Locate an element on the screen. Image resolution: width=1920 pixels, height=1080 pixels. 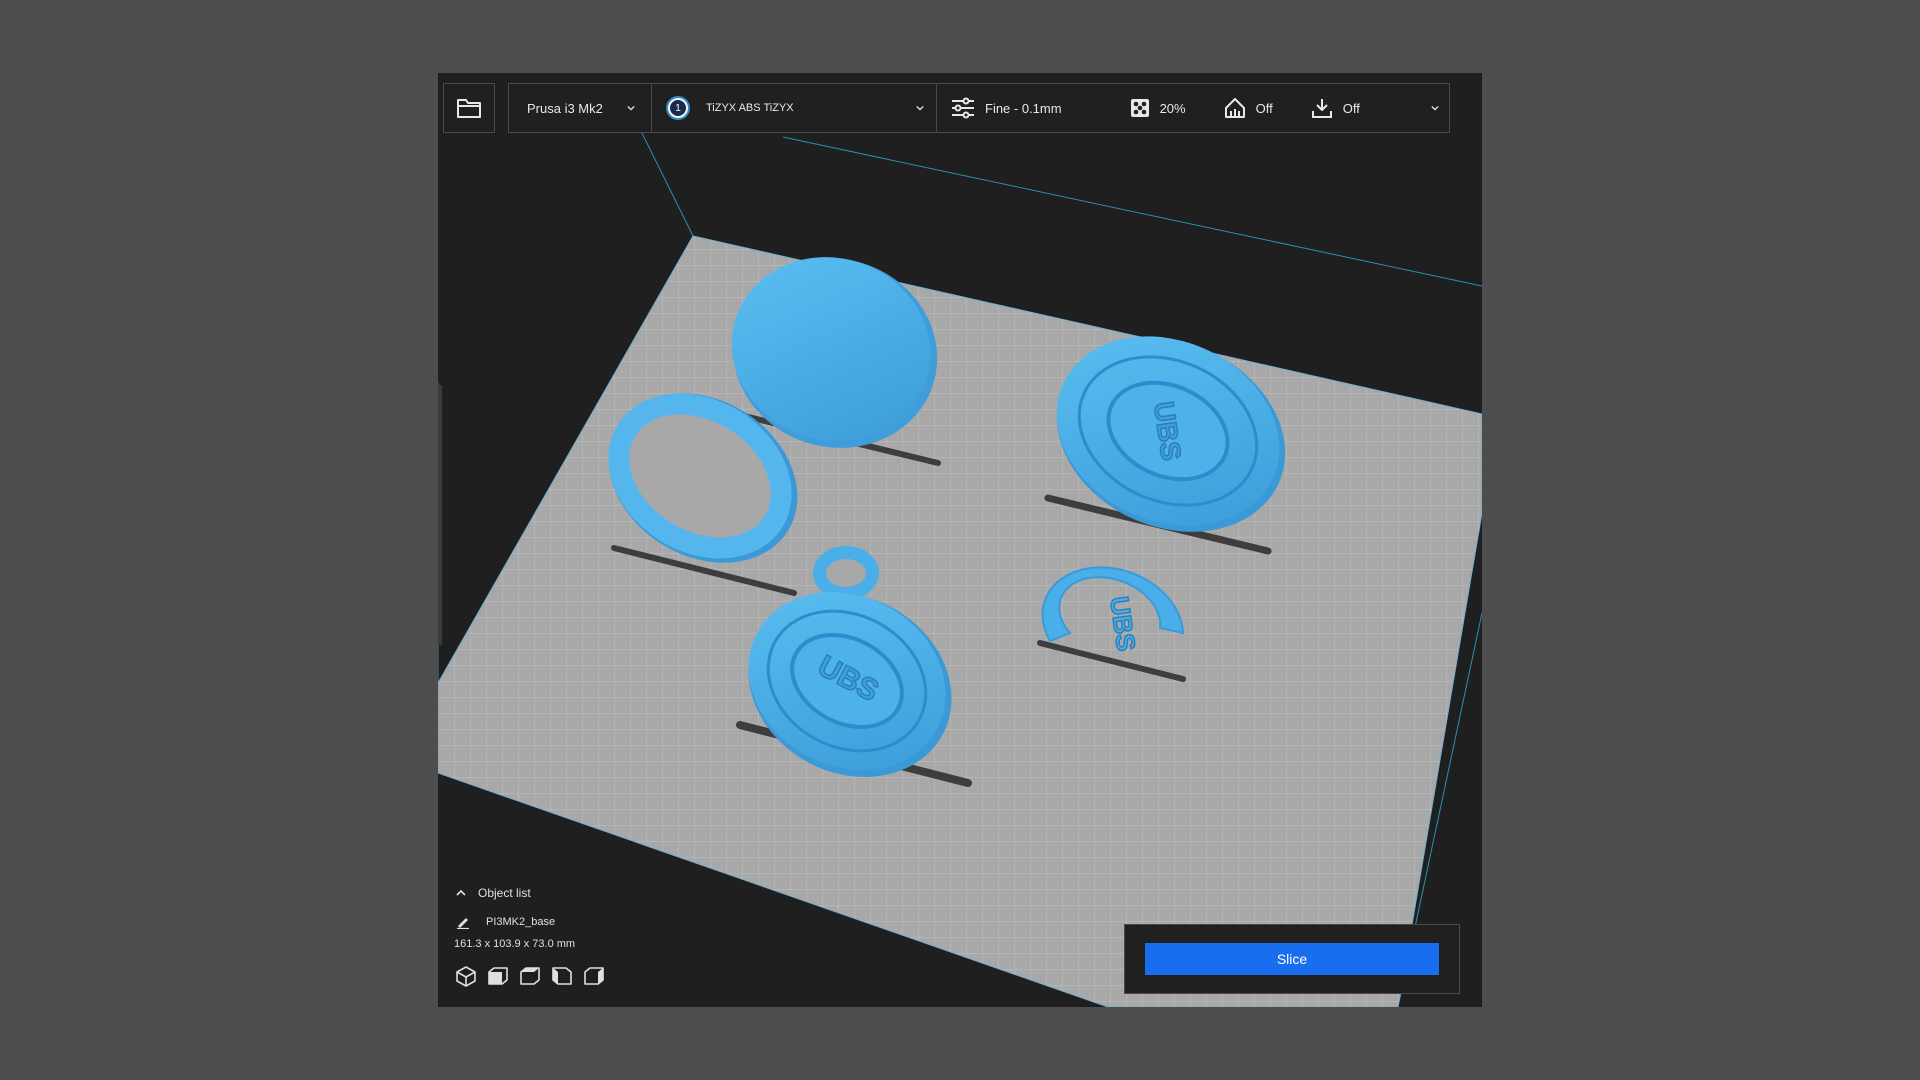
slice-panel: Slice is located at coordinates (1292, 959).